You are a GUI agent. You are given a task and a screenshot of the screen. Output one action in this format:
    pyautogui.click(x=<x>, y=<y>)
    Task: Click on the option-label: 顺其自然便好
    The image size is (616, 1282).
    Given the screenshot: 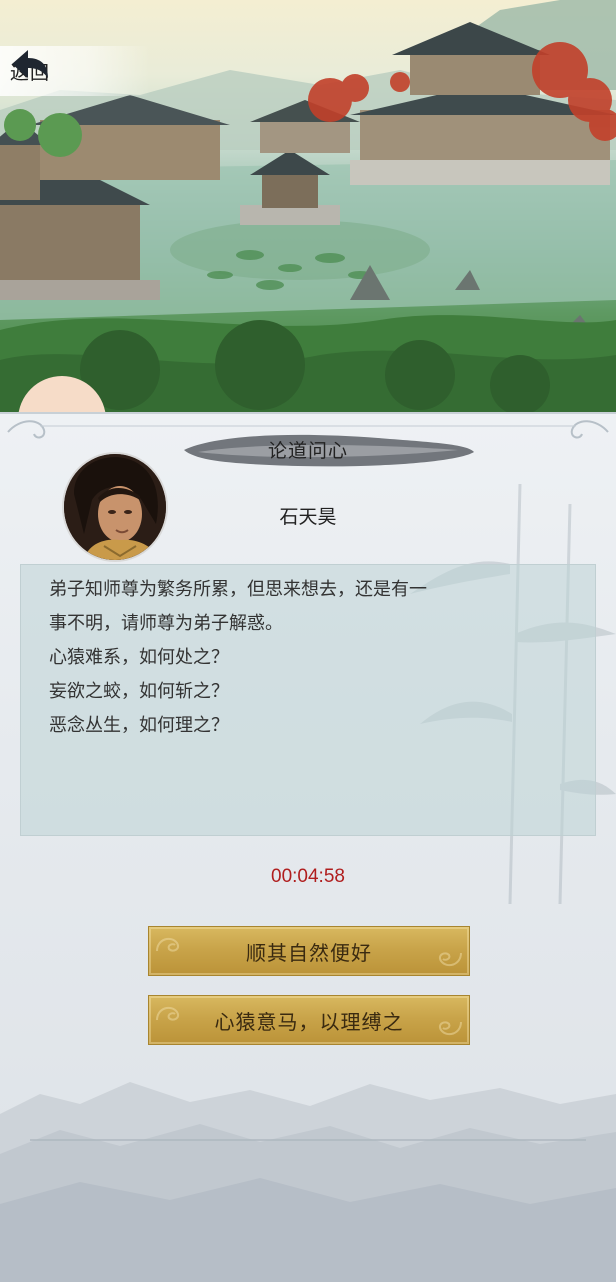 What is the action you would take?
    pyautogui.click(x=309, y=952)
    